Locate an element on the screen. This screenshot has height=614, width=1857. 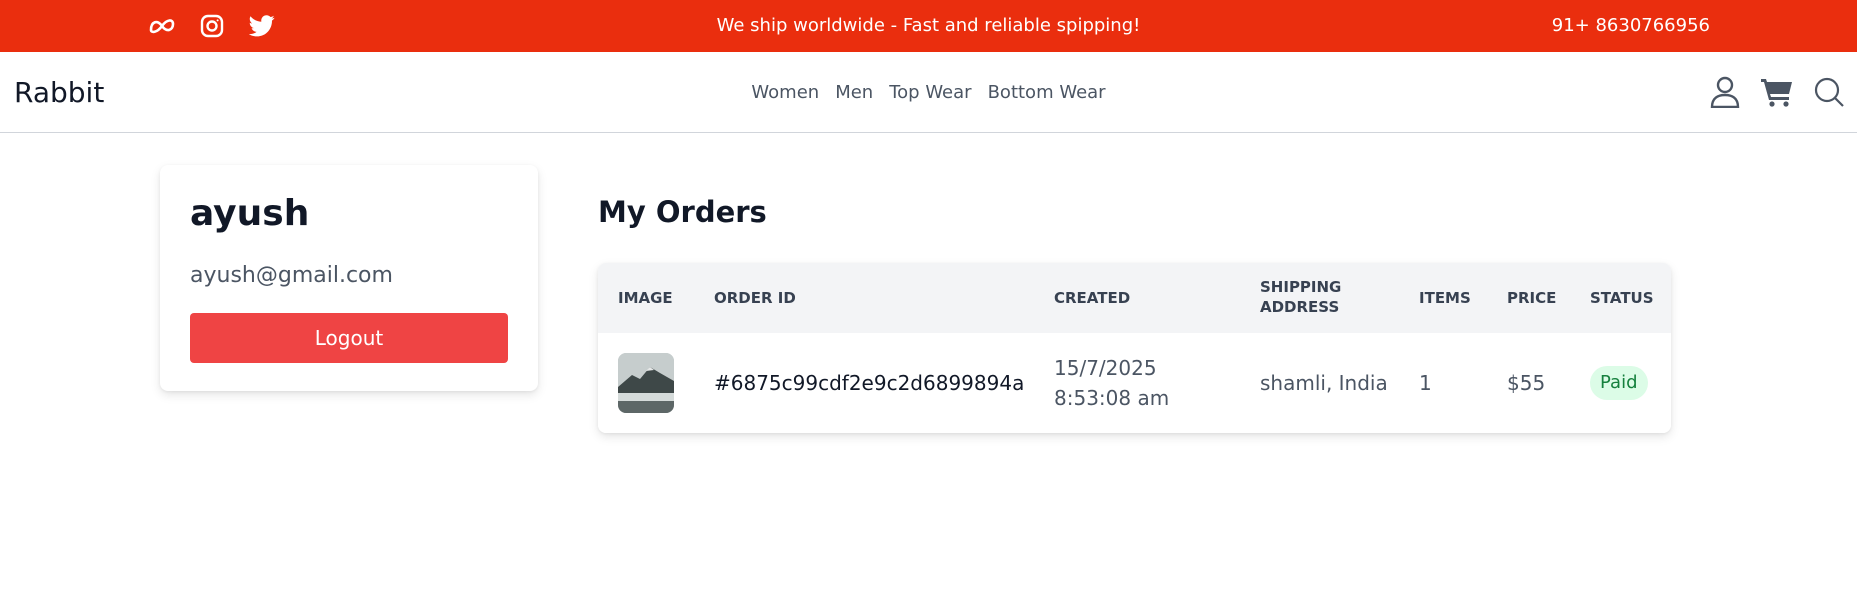
orders-title: My Orders is located at coordinates (682, 212).